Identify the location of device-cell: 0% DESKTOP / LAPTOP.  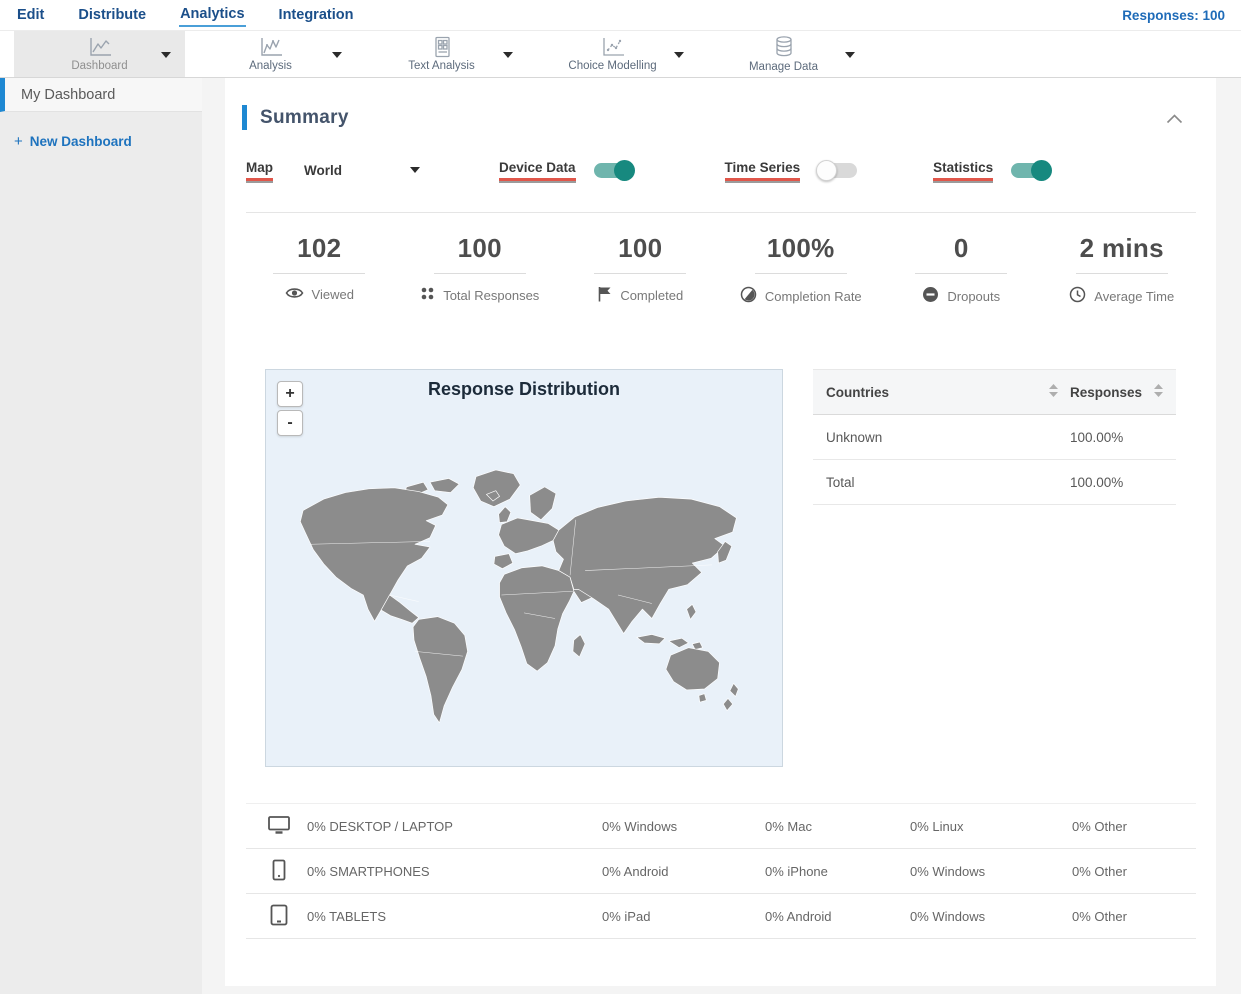
(380, 826).